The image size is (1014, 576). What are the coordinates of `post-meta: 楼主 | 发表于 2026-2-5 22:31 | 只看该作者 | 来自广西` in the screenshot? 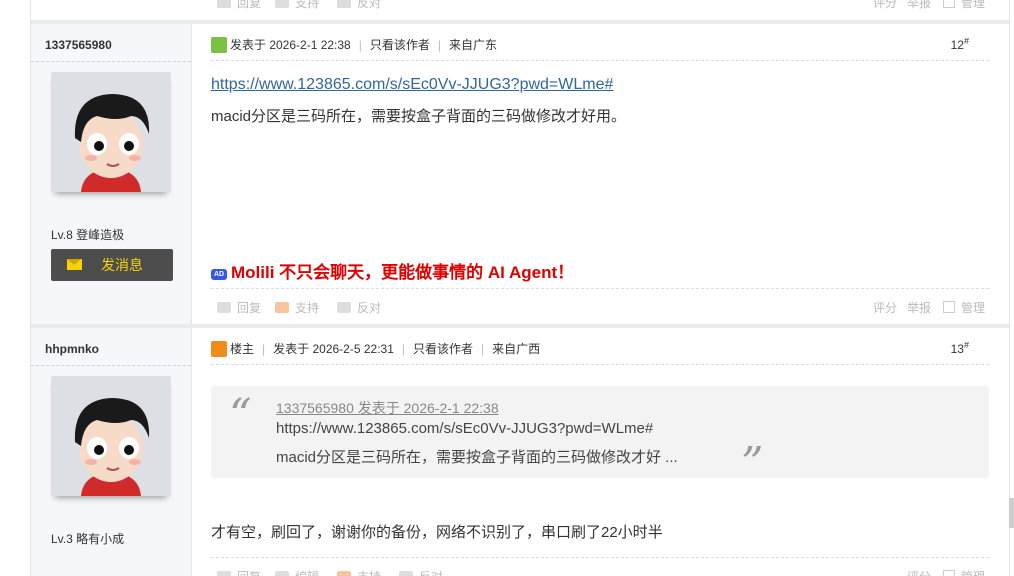 It's located at (375, 349).